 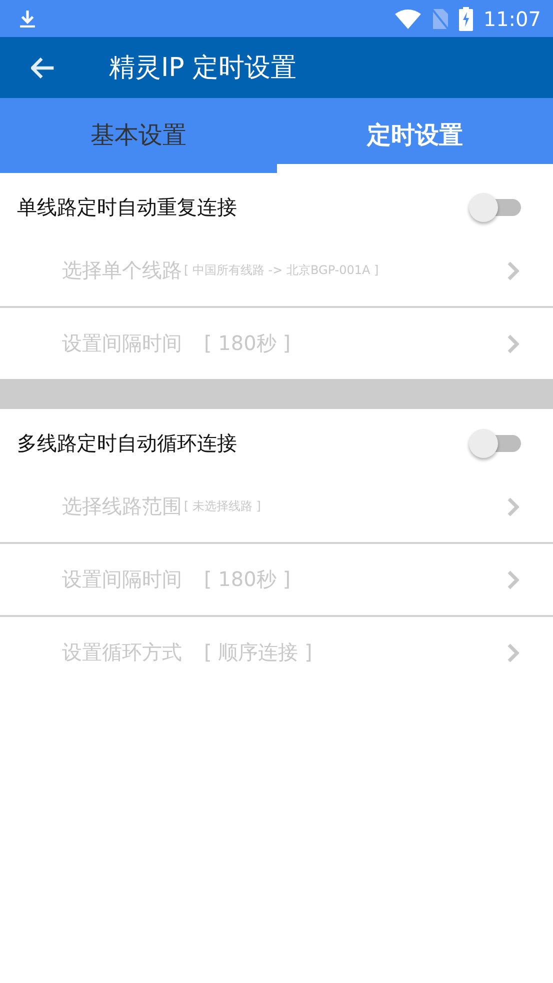 I want to click on back-arrow-icon, so click(x=43, y=67).